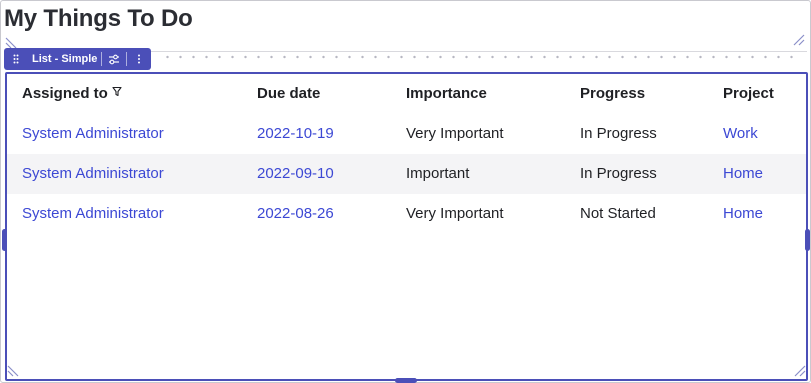 This screenshot has width=811, height=383. What do you see at coordinates (65, 59) in the screenshot?
I see `component-label: List - Simple` at bounding box center [65, 59].